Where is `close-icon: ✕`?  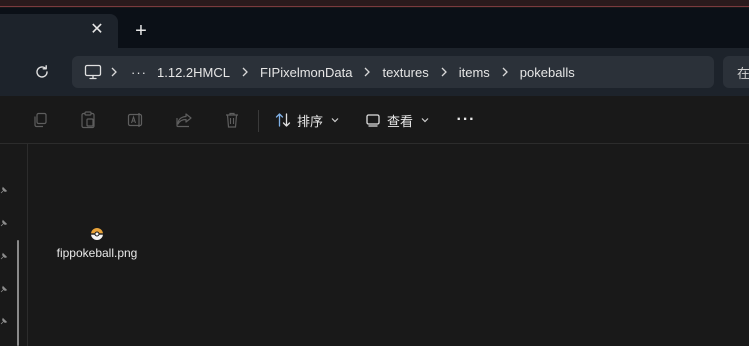
close-icon: ✕ is located at coordinates (97, 29).